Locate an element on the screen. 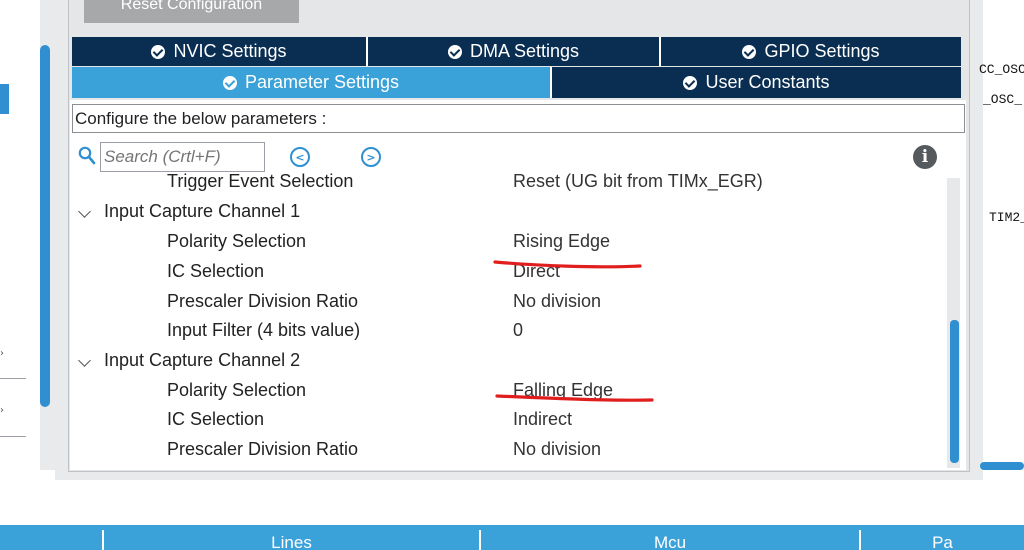 The width and height of the screenshot is (1024, 550). tab-dma-settings: DMA Settings is located at coordinates (514, 51).